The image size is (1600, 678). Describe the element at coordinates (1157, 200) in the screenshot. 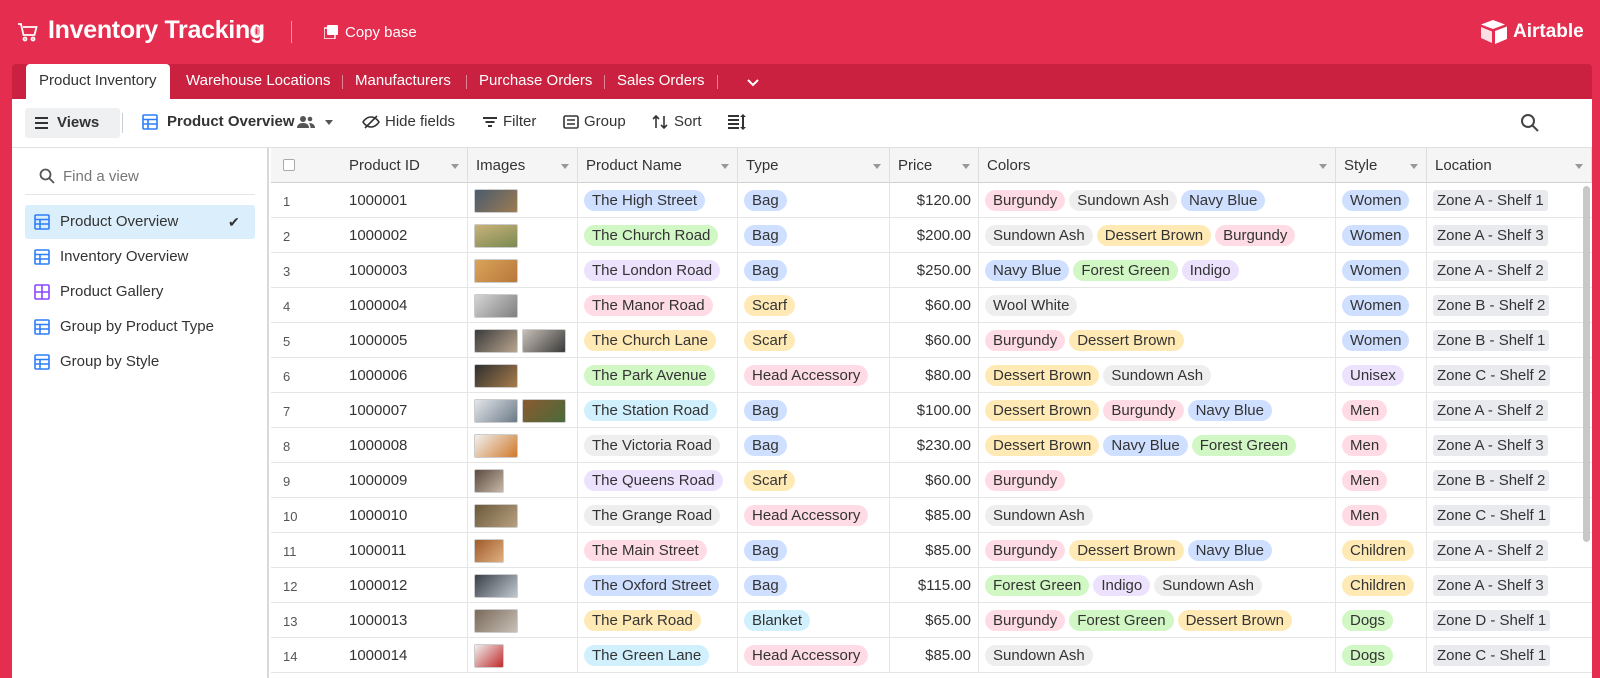

I see `colors-cell: Burgundy Sundown Ash Navy Blue` at that location.